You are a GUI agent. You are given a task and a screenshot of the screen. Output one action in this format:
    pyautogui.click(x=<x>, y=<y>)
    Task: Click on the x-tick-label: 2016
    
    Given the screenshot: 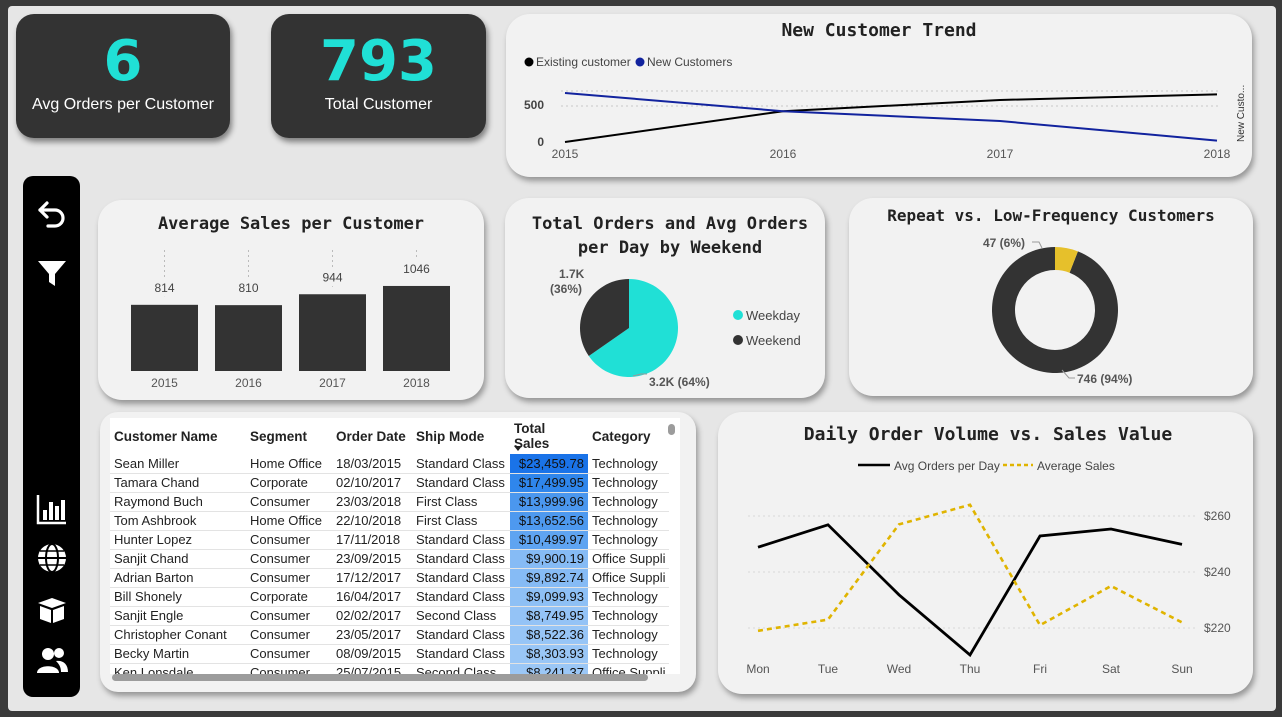 What is the action you would take?
    pyautogui.click(x=248, y=383)
    